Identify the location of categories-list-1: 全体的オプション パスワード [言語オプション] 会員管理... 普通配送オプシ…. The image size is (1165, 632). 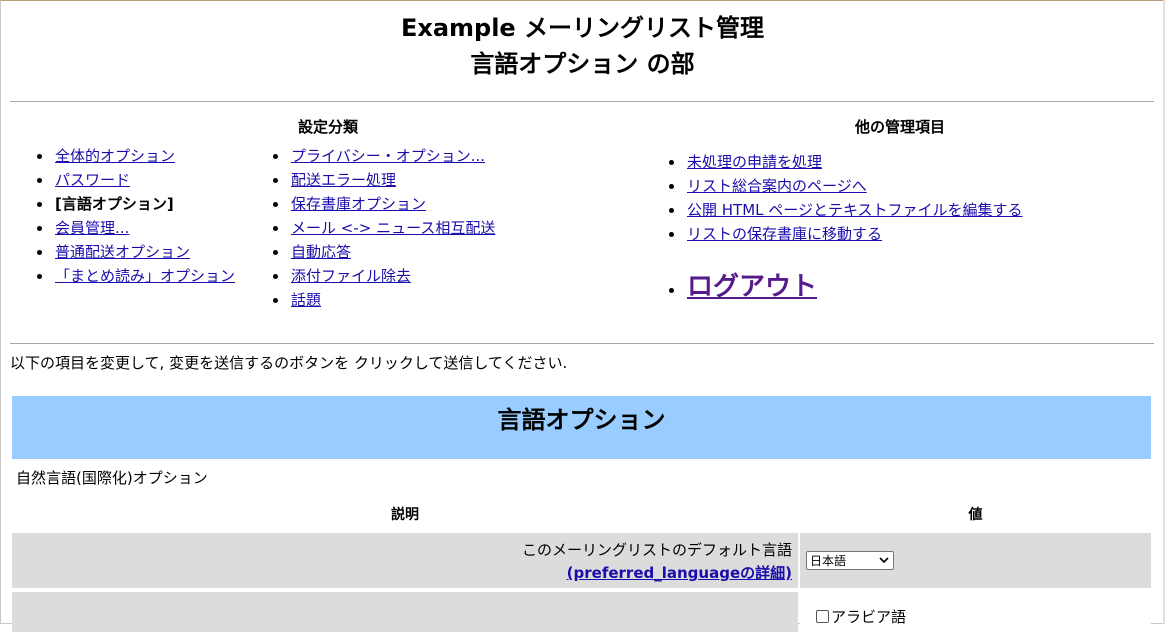
(135, 216).